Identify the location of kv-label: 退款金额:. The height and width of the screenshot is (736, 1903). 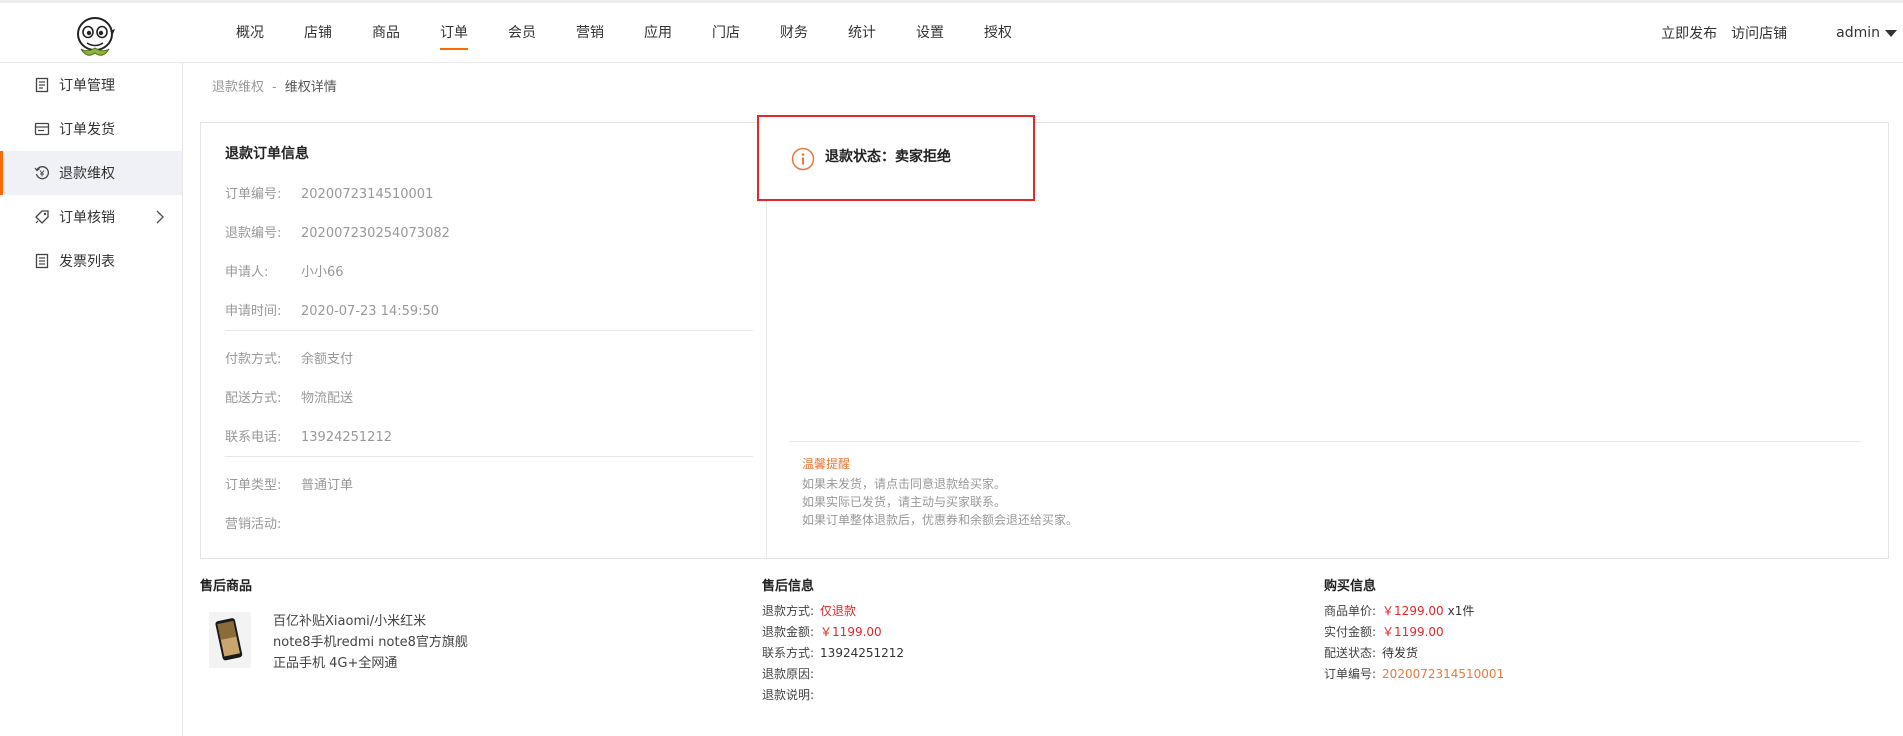
(788, 632).